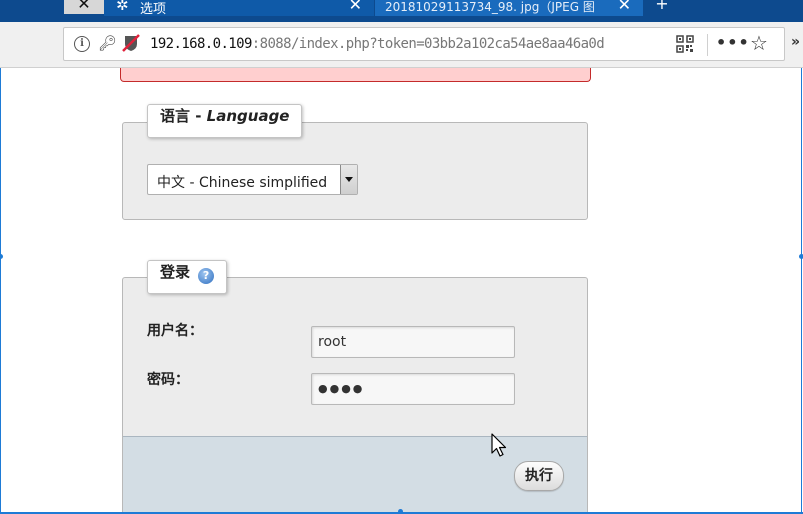  I want to click on password-input: ●●●●, so click(413, 389).